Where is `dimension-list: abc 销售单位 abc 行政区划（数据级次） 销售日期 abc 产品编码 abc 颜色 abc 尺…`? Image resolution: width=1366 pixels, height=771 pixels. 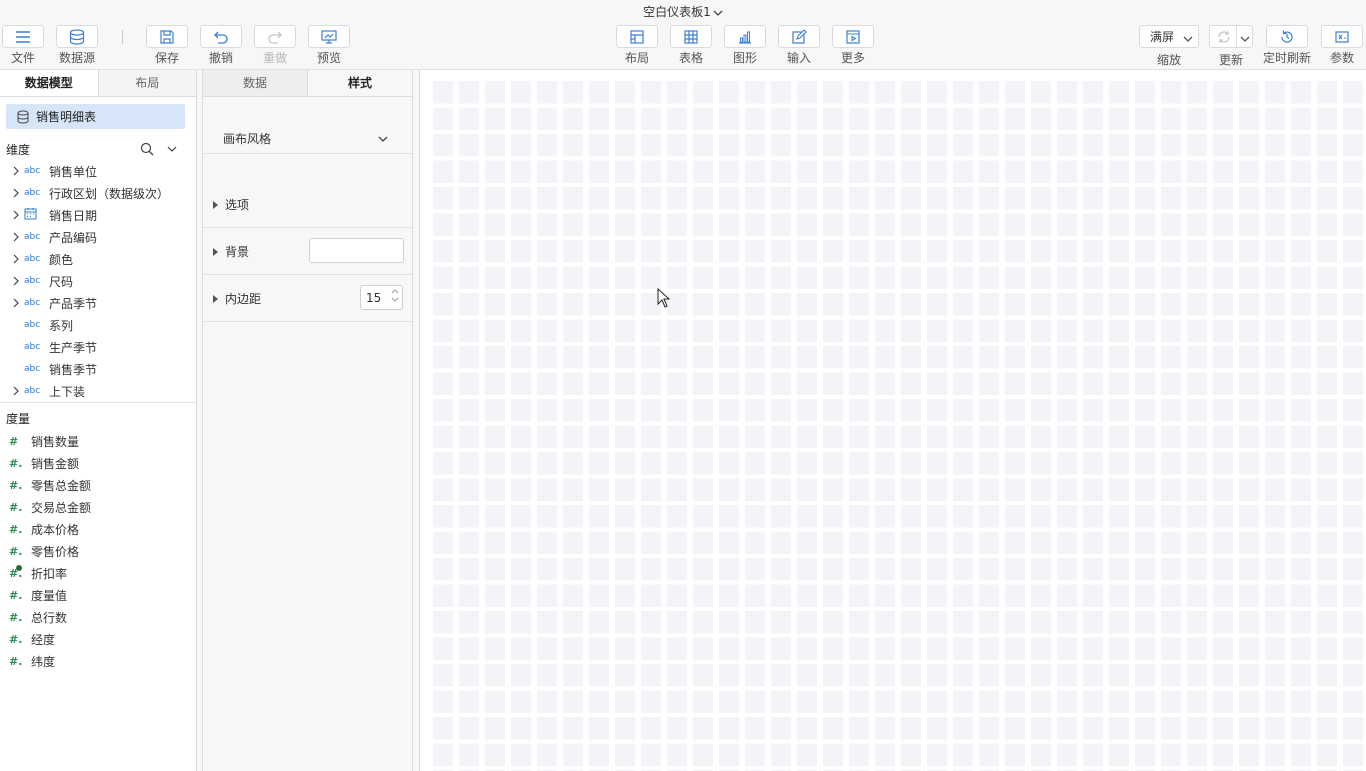
dimension-list: abc 销售单位 abc 行政区划（数据级次） 销售日期 abc 产品编码 abc 颜色 abc 尺… is located at coordinates (98, 281).